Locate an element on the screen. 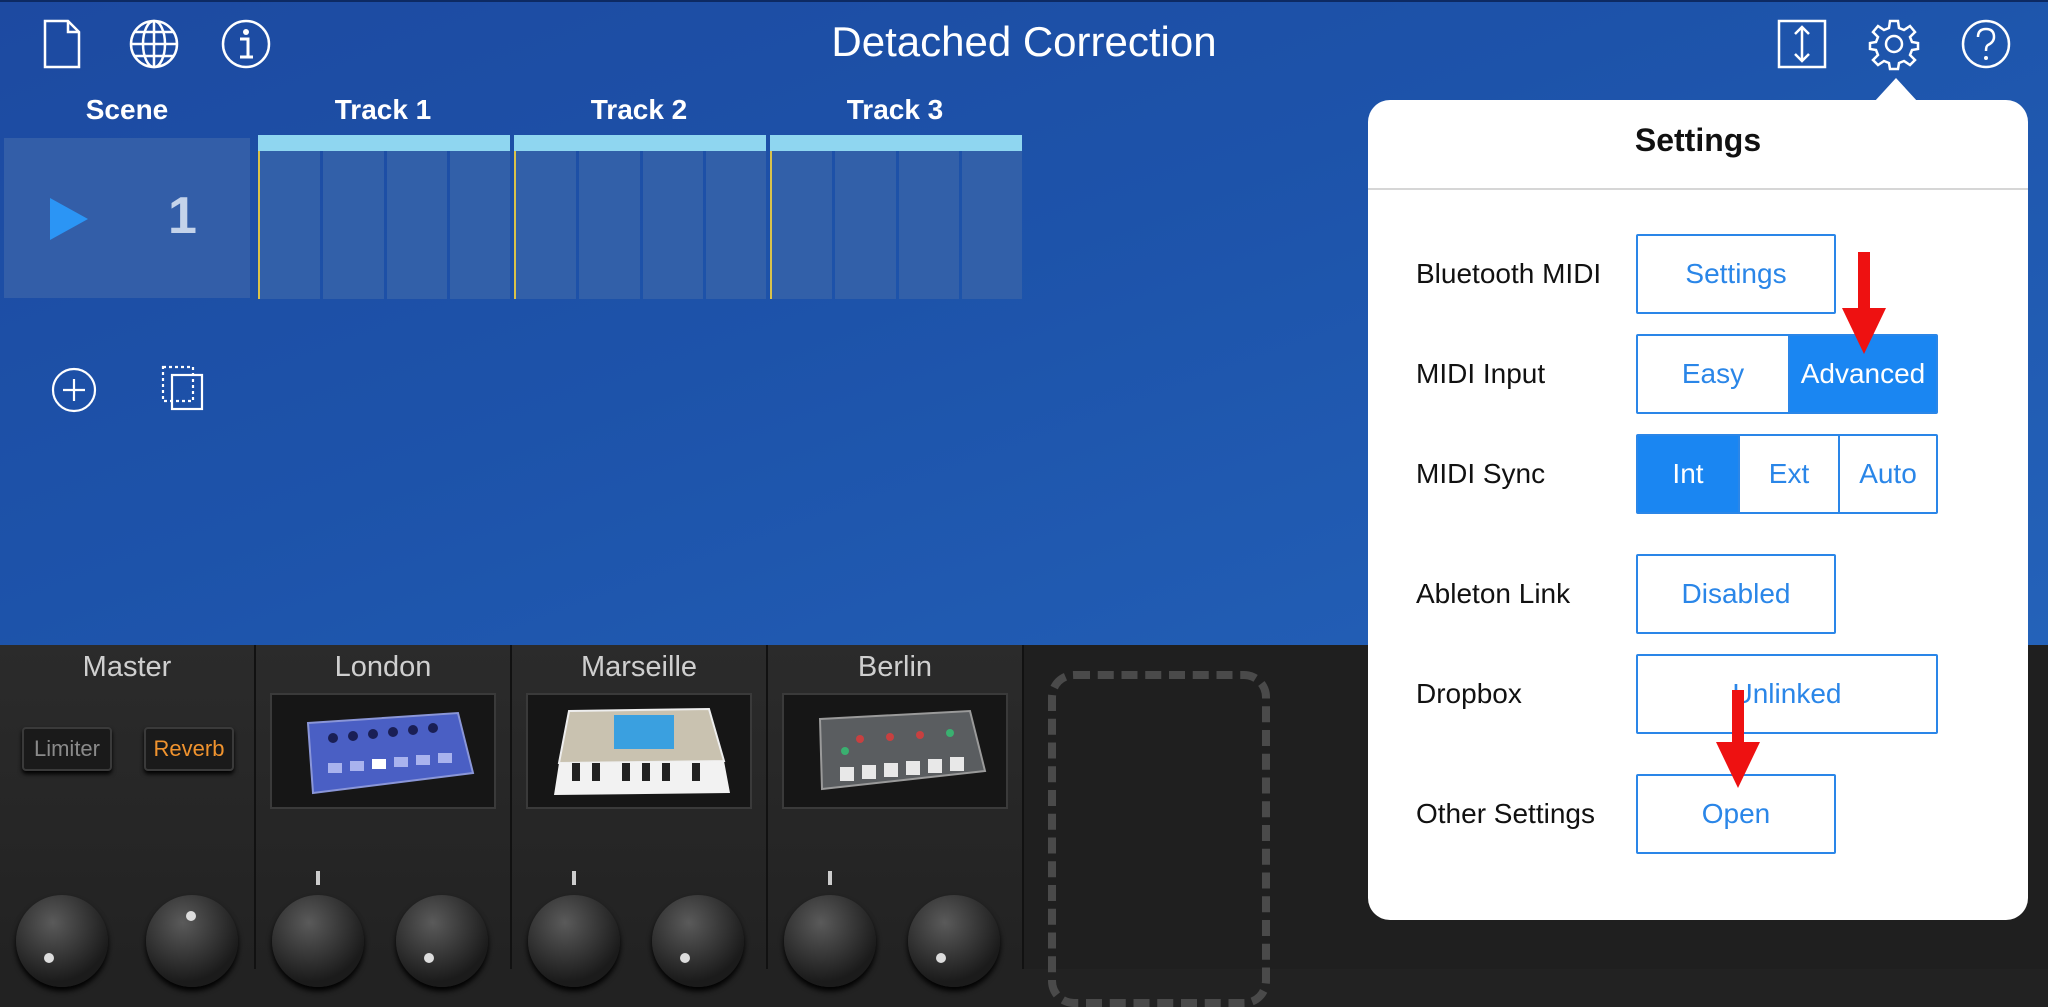 This screenshot has height=1007, width=2048. track-1-header: Track 1 is located at coordinates (383, 110).